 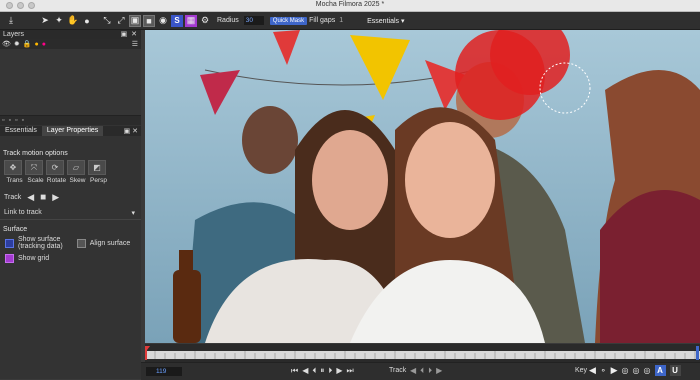 I want to click on pause-icon: ⏸, so click(x=322, y=371).